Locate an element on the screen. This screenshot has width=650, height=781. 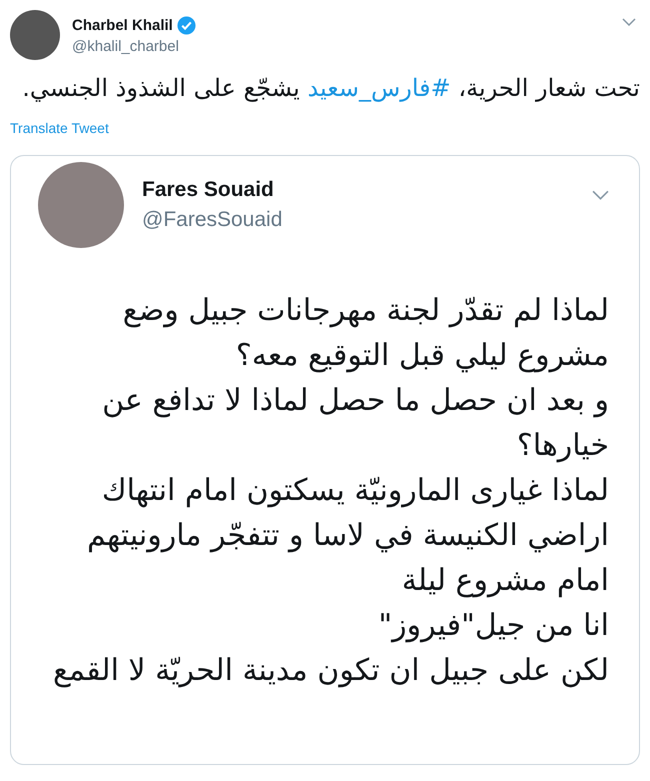
author-handle: @khalil_charbel is located at coordinates (341, 46).